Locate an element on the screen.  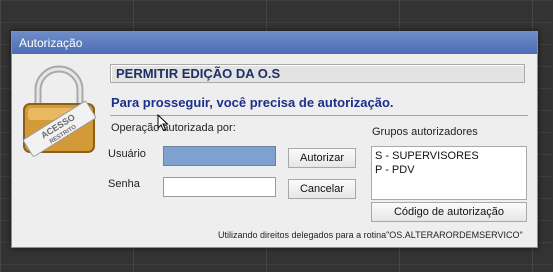
password-field is located at coordinates (219, 187).